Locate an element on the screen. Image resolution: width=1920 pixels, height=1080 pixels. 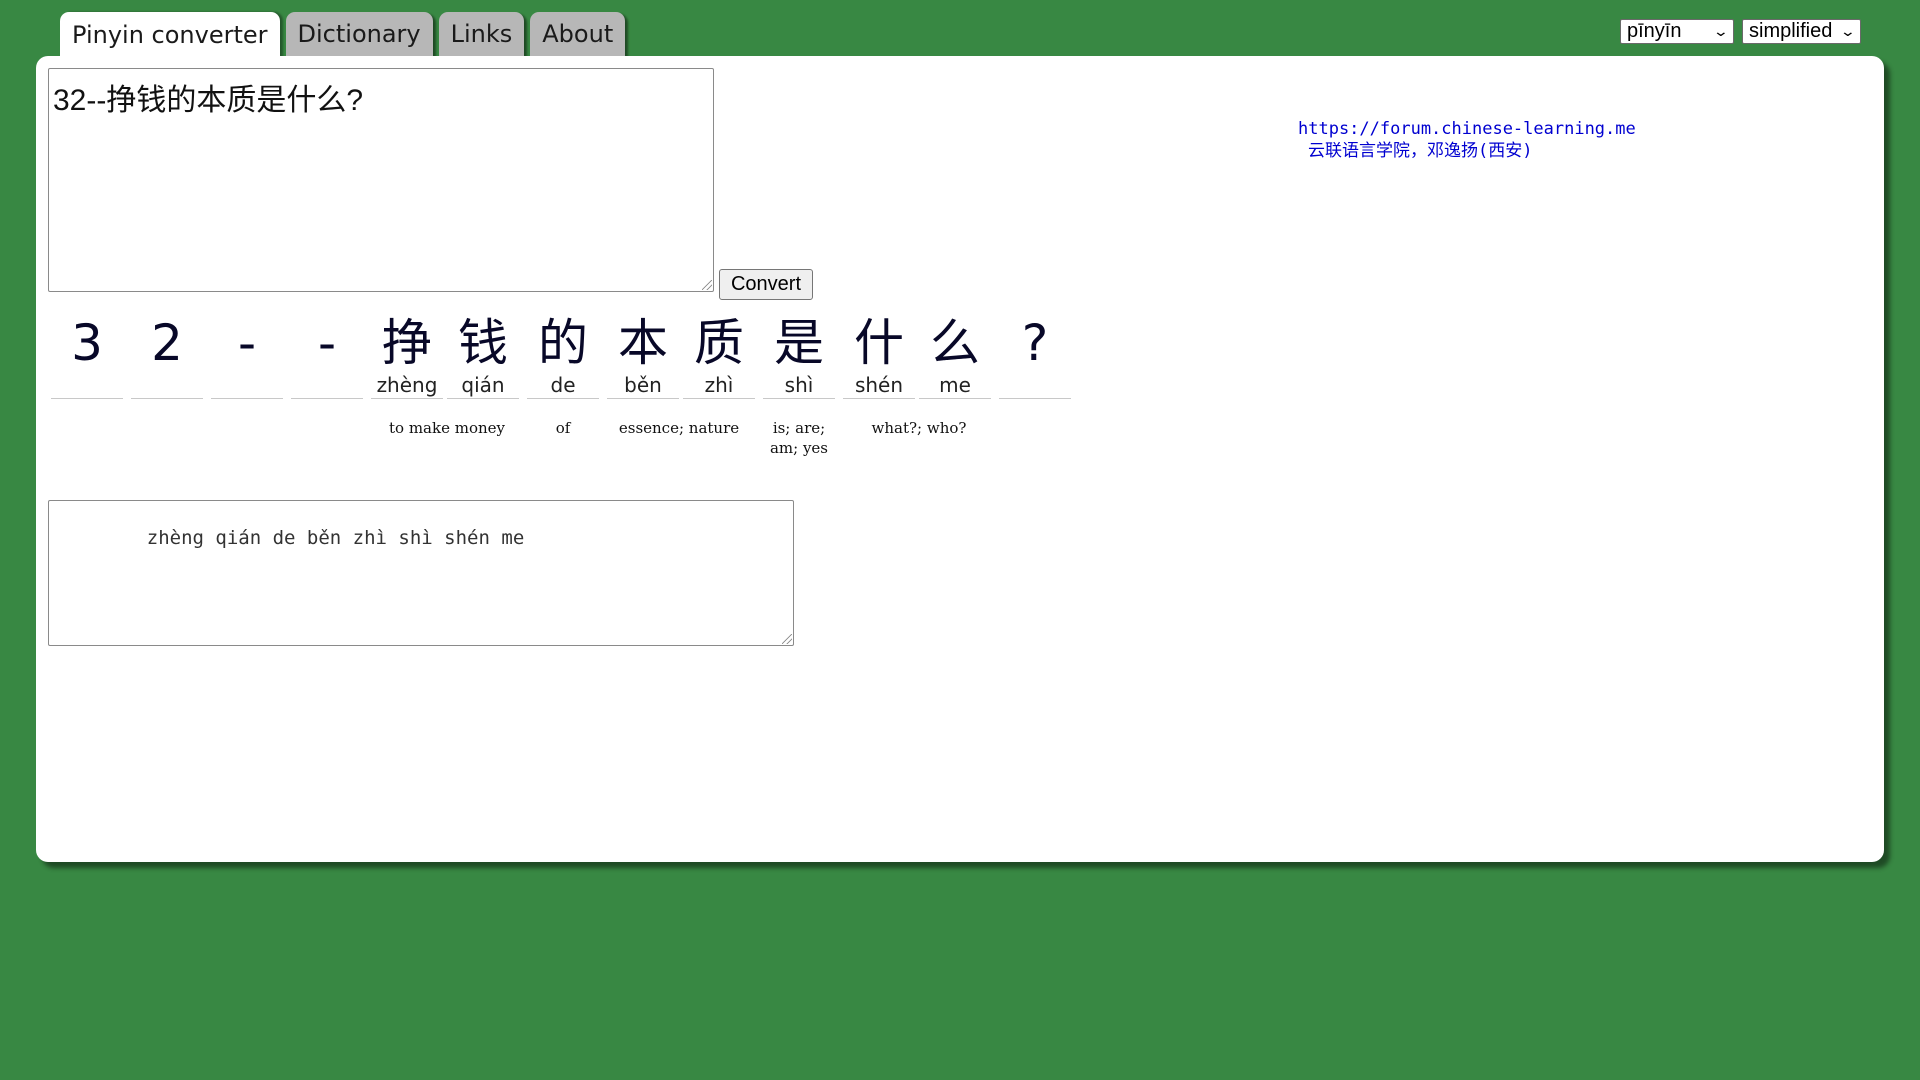
hanzi-char: 什 is located at coordinates (879, 343).